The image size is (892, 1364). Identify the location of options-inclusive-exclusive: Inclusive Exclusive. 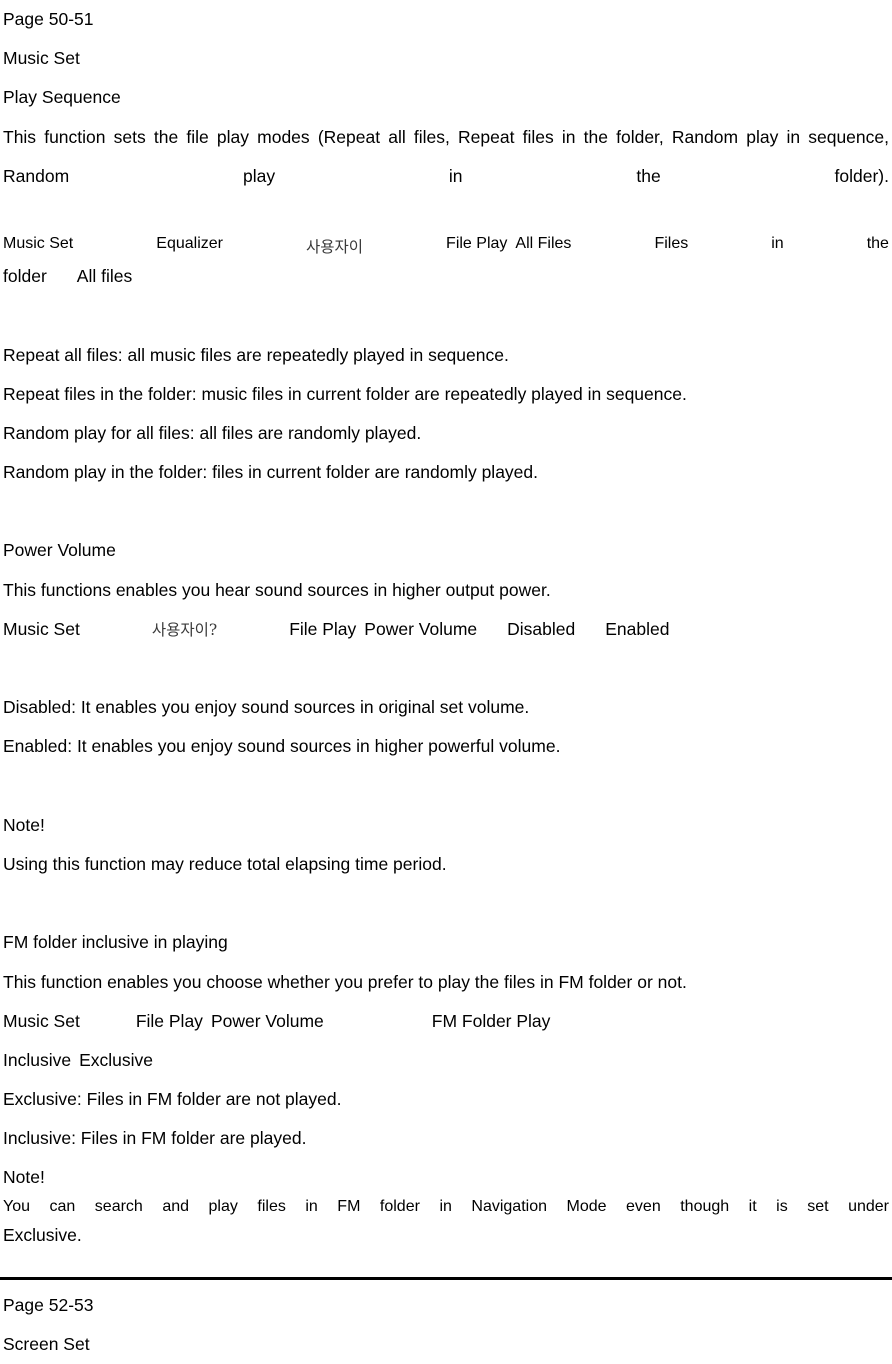
(446, 1060).